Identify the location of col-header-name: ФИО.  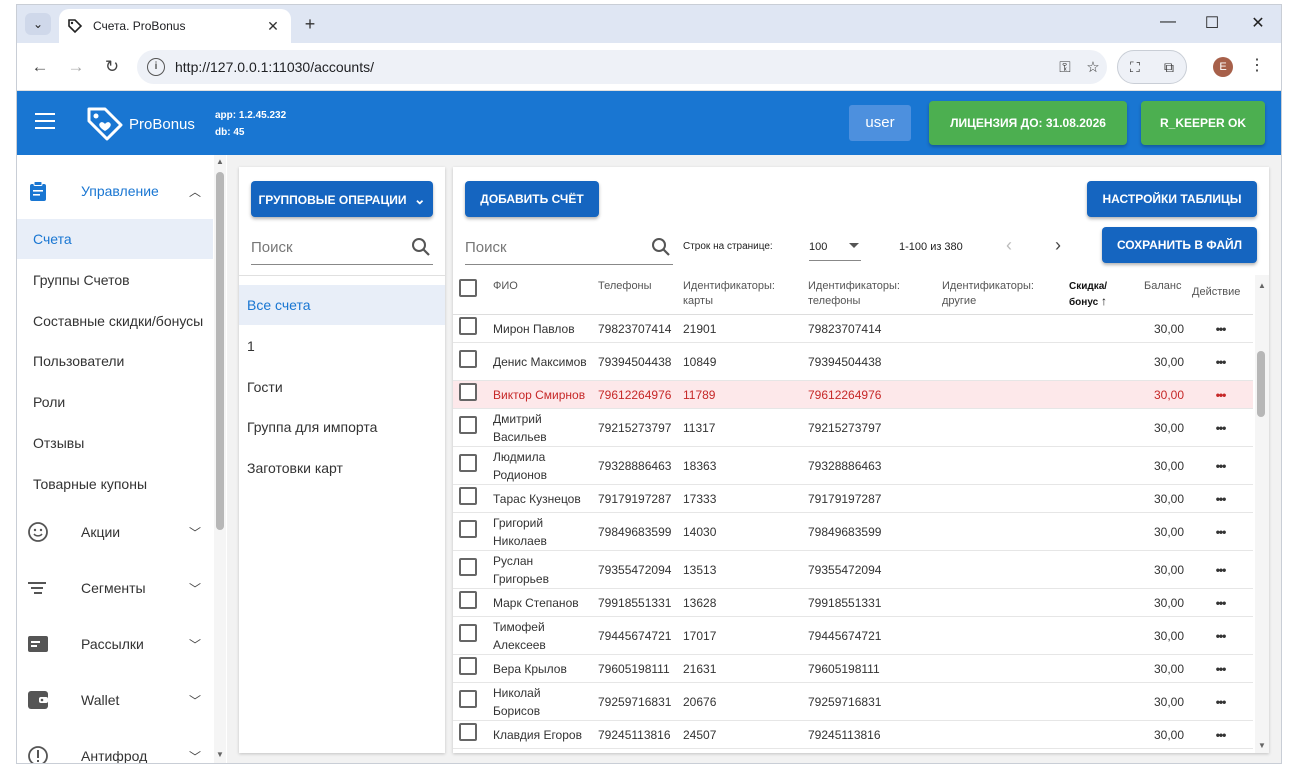
(541, 295).